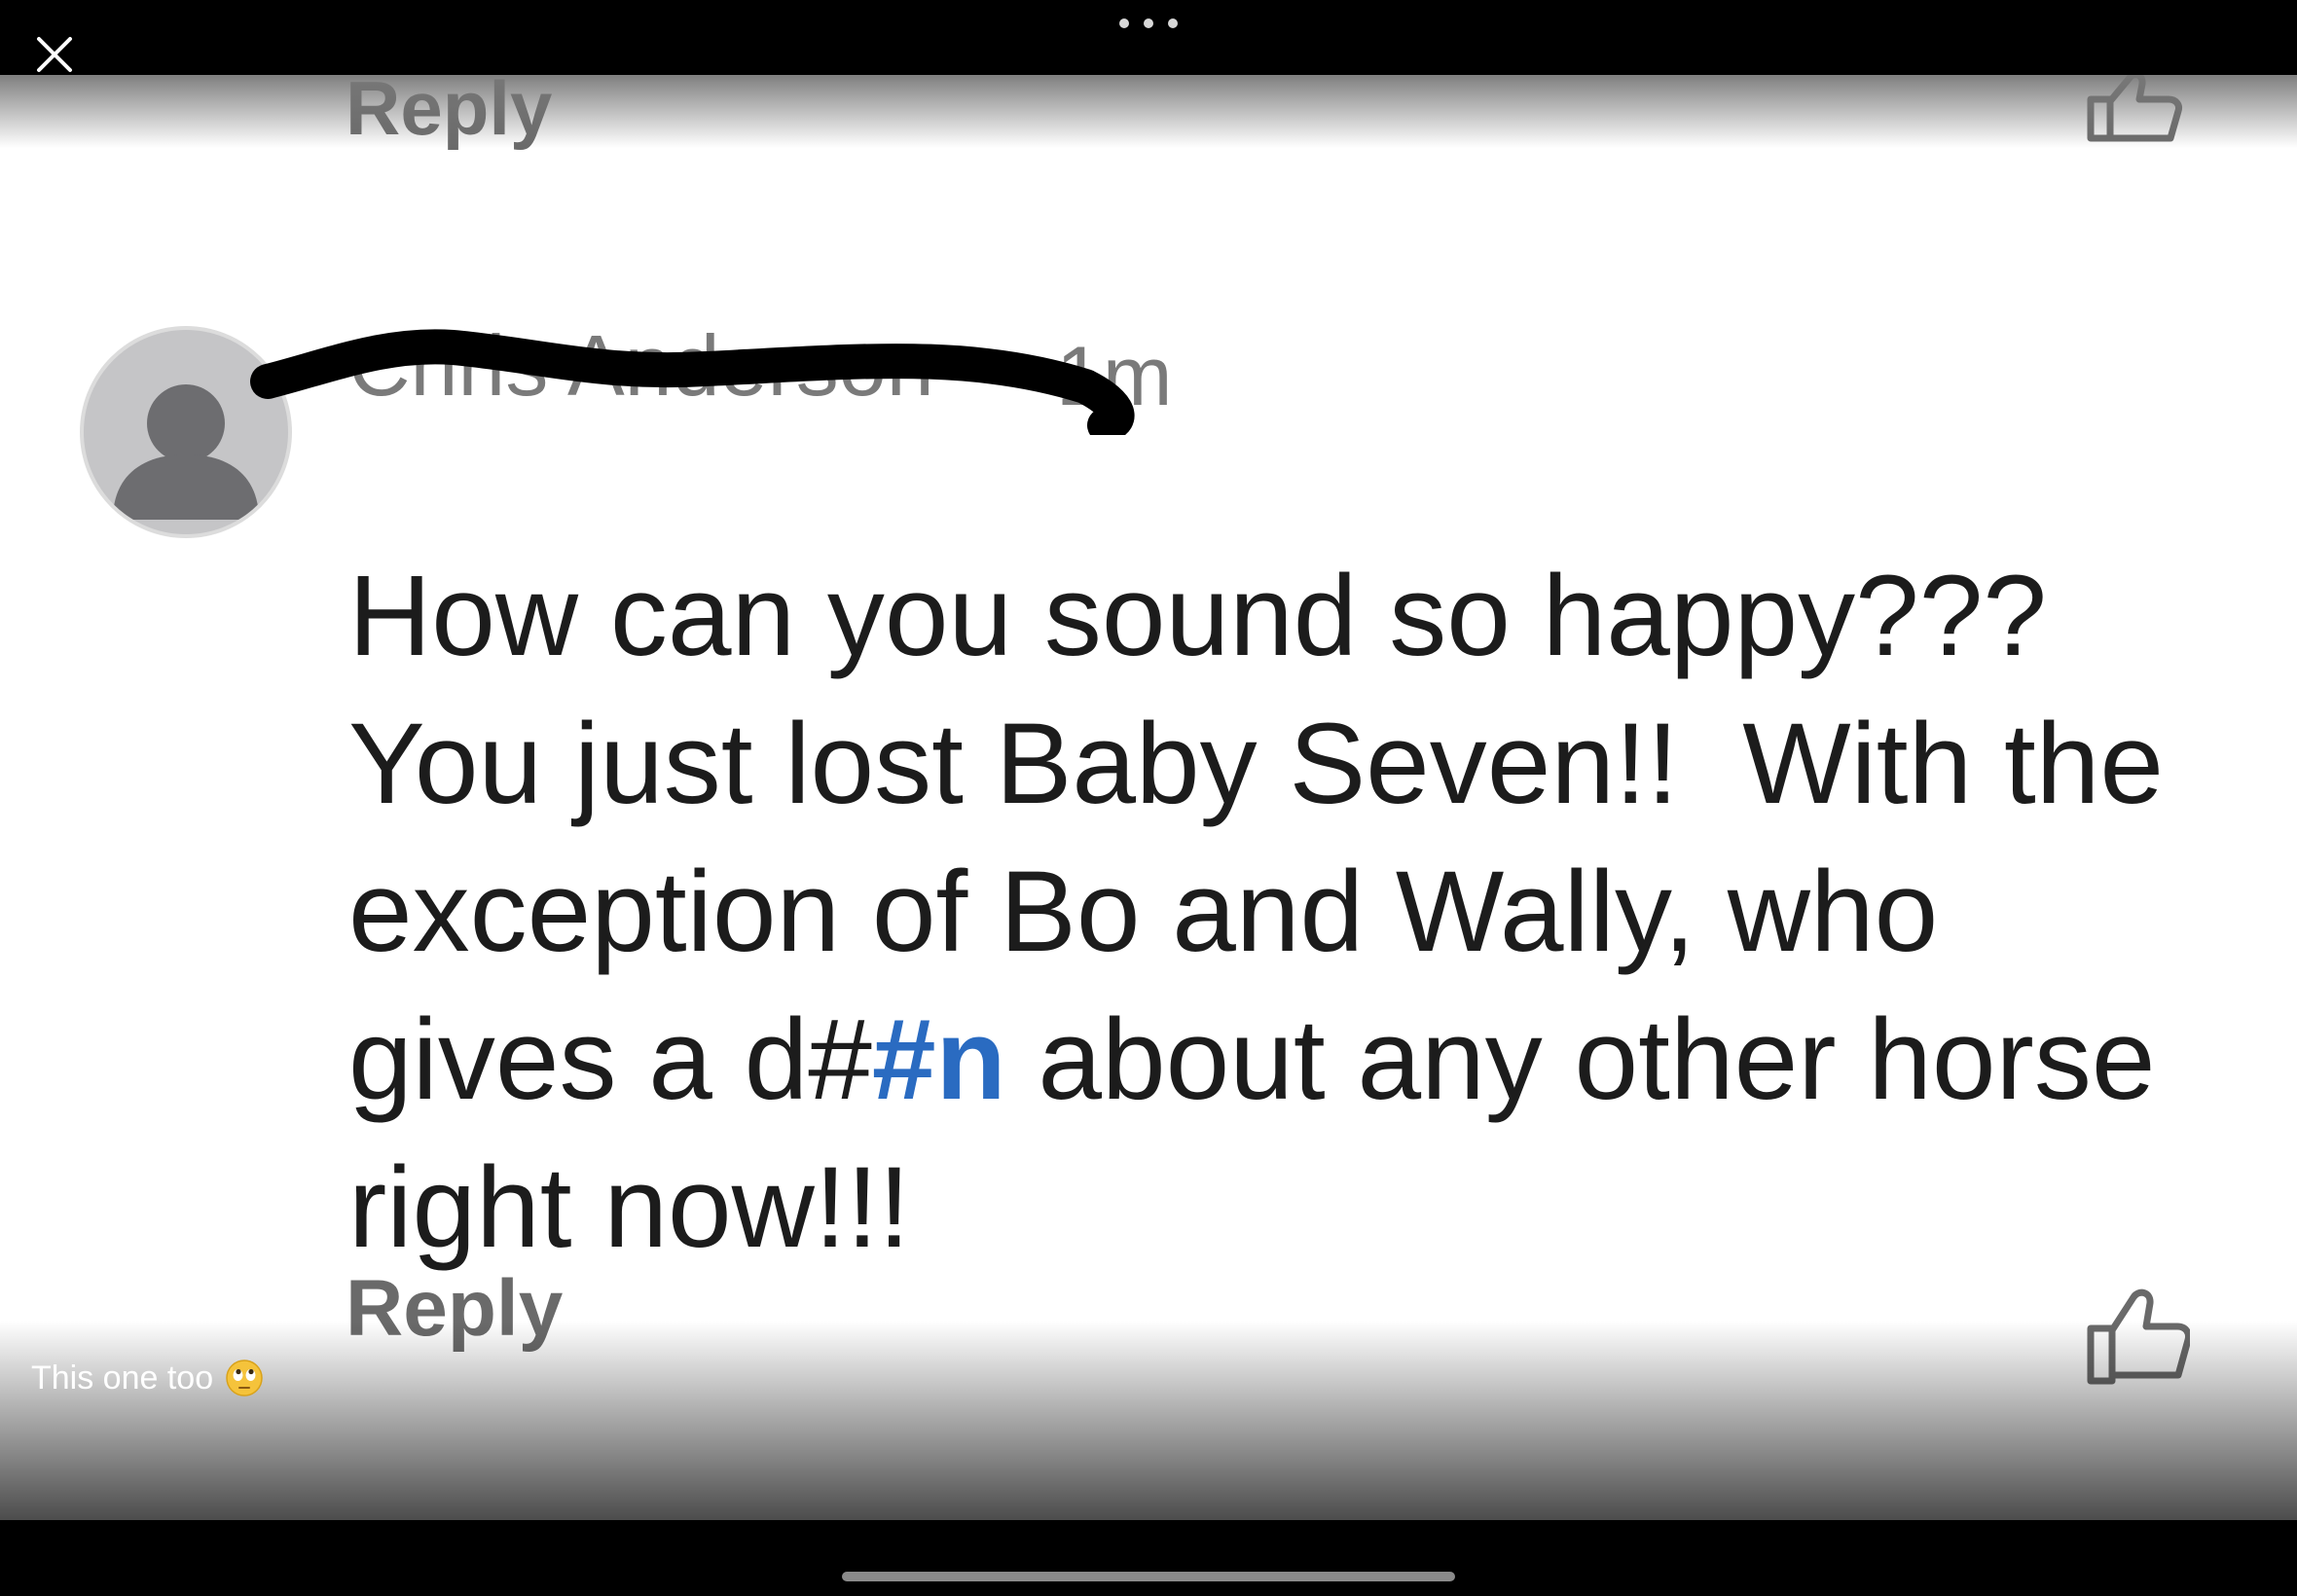 This screenshot has height=1596, width=2297. Describe the element at coordinates (454, 1309) in the screenshot. I see `reply-button: Reply` at that location.